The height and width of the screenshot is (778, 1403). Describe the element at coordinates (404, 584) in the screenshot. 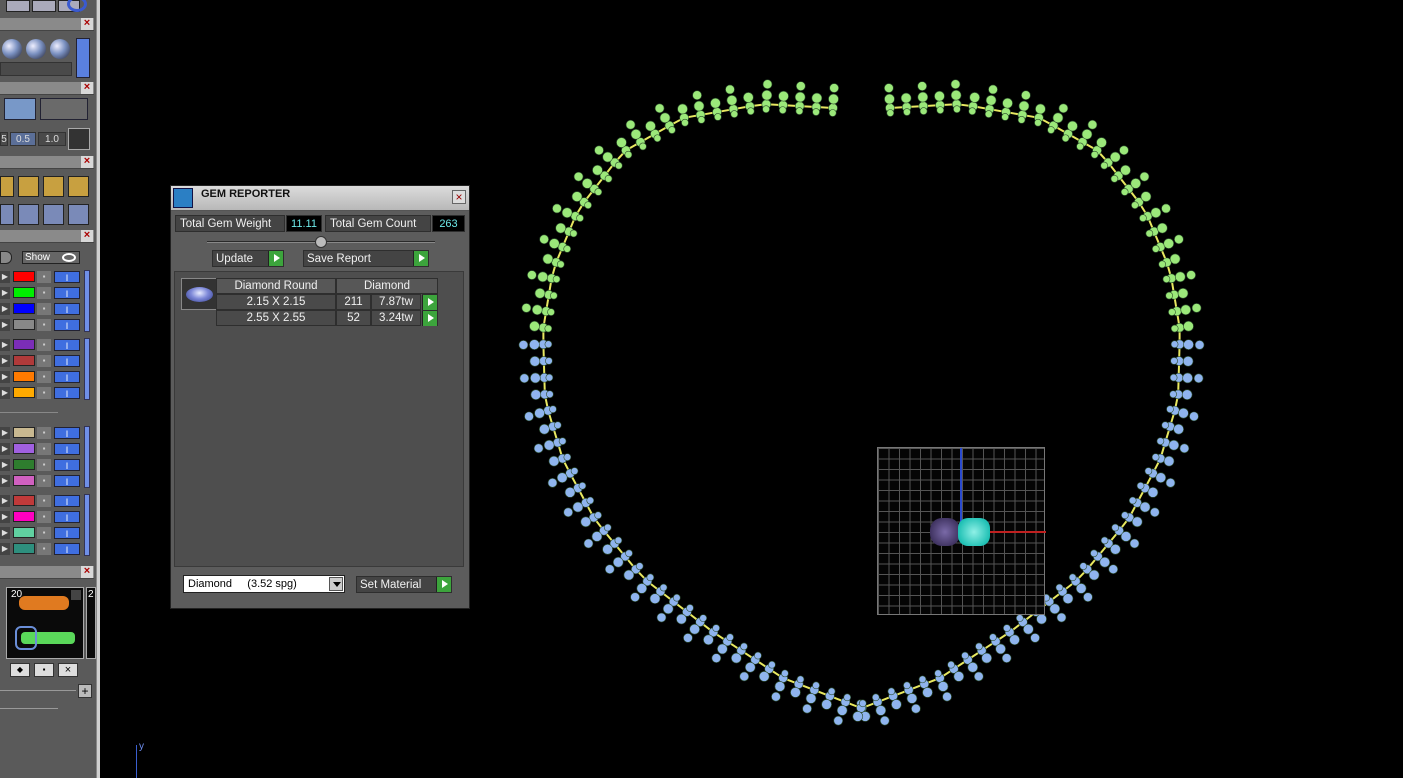

I see `set-material-button: Set Material` at that location.